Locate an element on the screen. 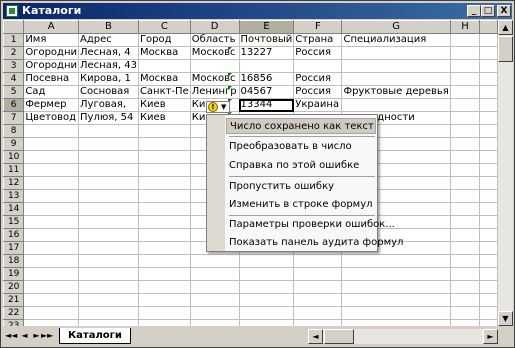 The height and width of the screenshot is (348, 515). cell-a6: Фермер is located at coordinates (51, 105).